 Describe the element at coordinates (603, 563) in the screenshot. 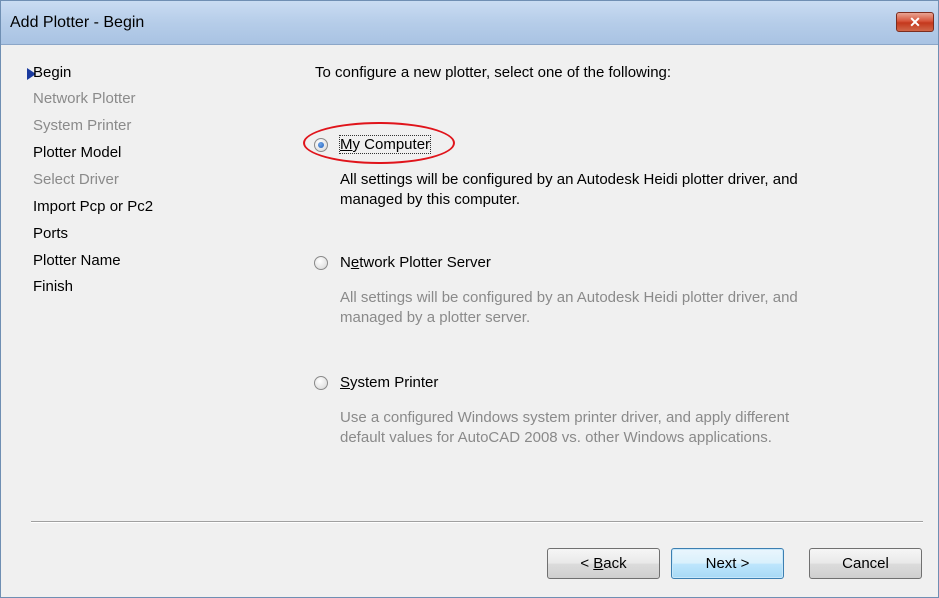

I see `back-button: < Back` at that location.